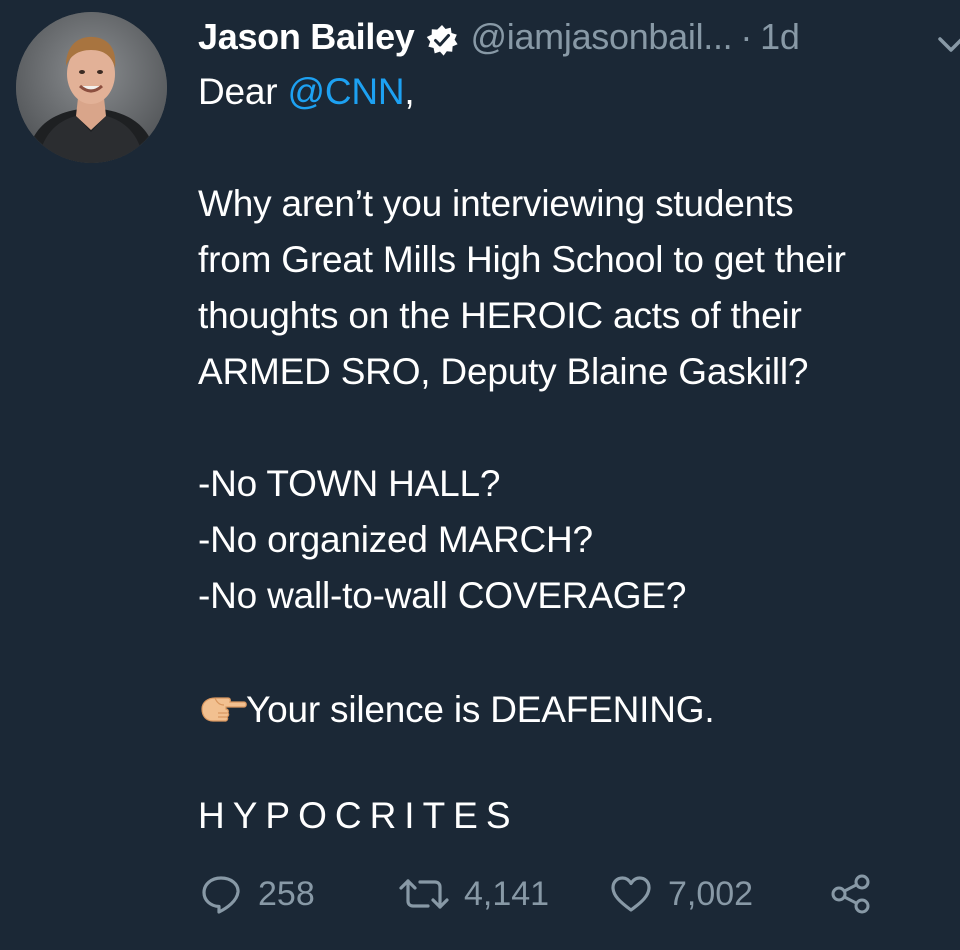 This screenshot has height=950, width=960. Describe the element at coordinates (424, 894) in the screenshot. I see `retweet-icon` at that location.